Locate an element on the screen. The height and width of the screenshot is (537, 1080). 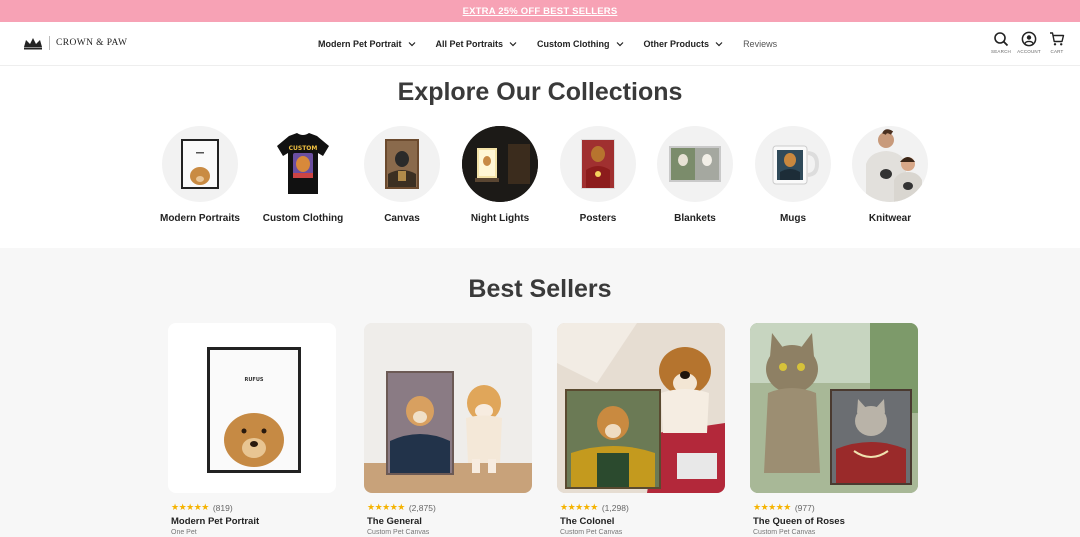
product-subtitle: One Pet is located at coordinates (184, 532).